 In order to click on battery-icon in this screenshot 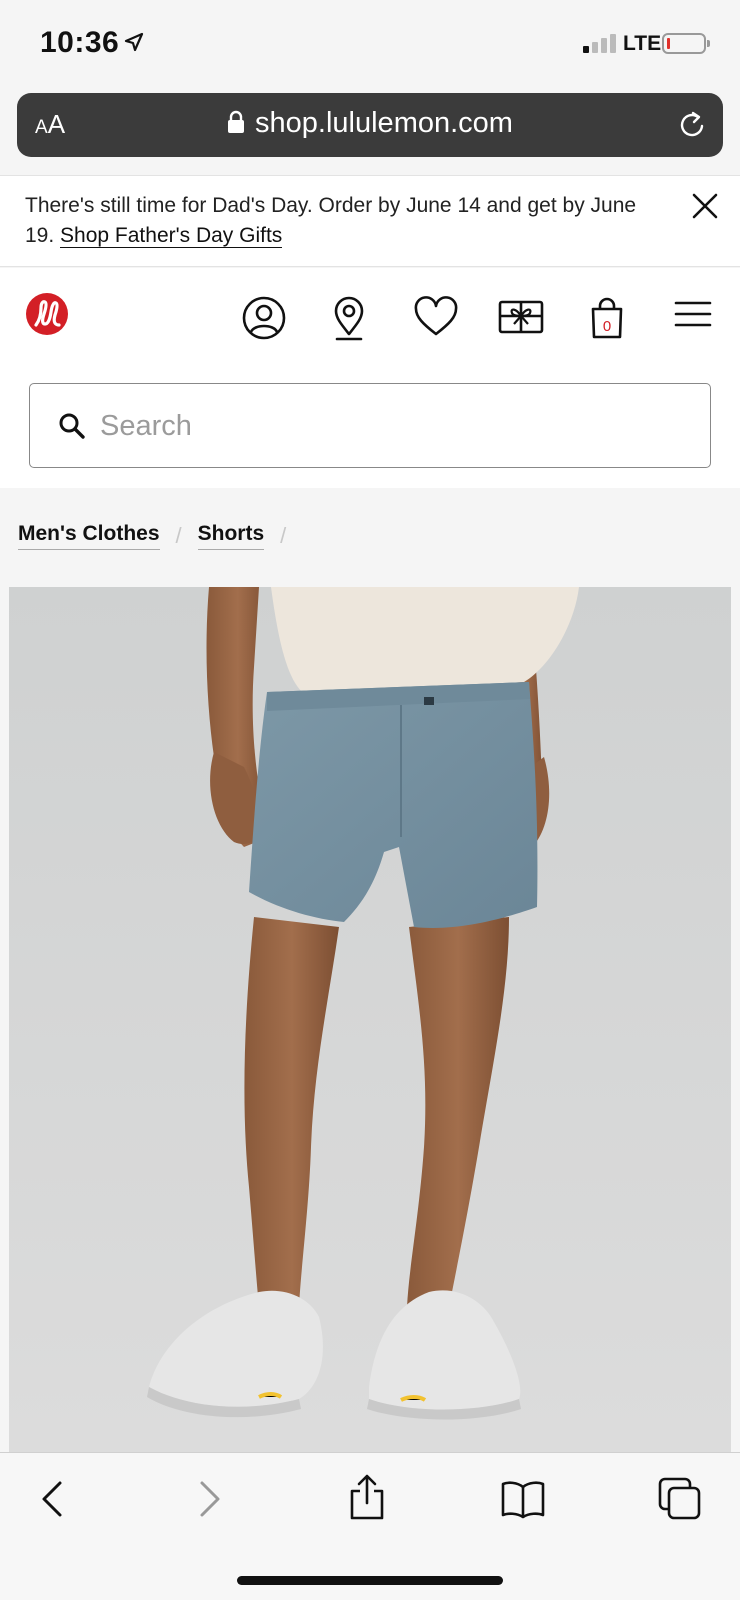, I will do `click(686, 43)`.